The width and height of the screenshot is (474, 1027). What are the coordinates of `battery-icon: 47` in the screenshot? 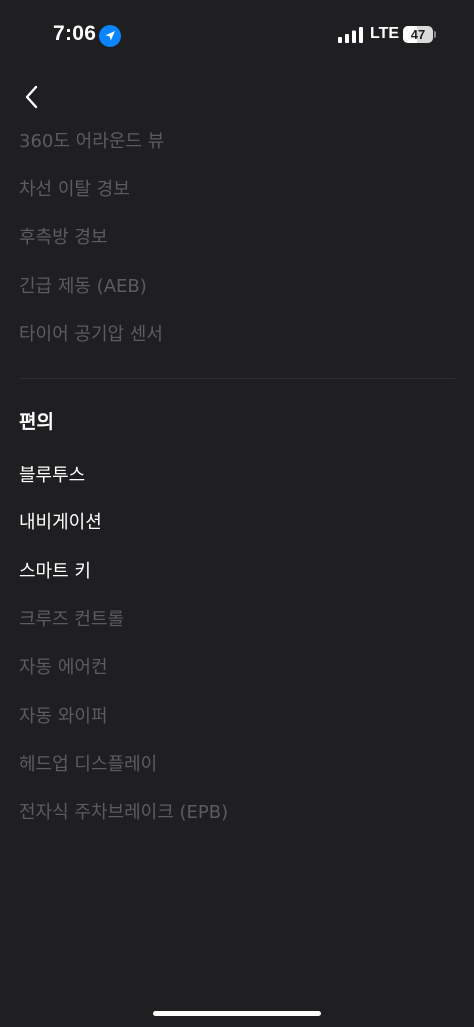 It's located at (418, 34).